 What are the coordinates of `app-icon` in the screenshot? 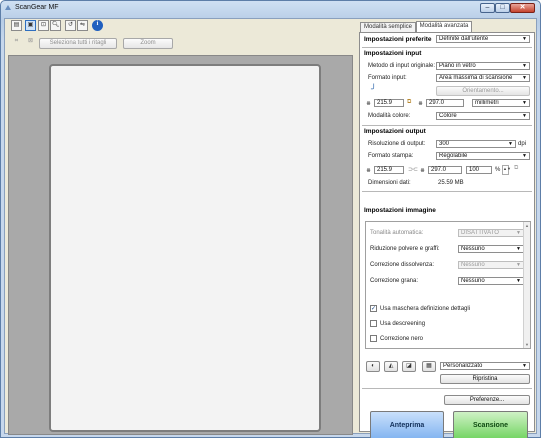 It's located at (8, 7).